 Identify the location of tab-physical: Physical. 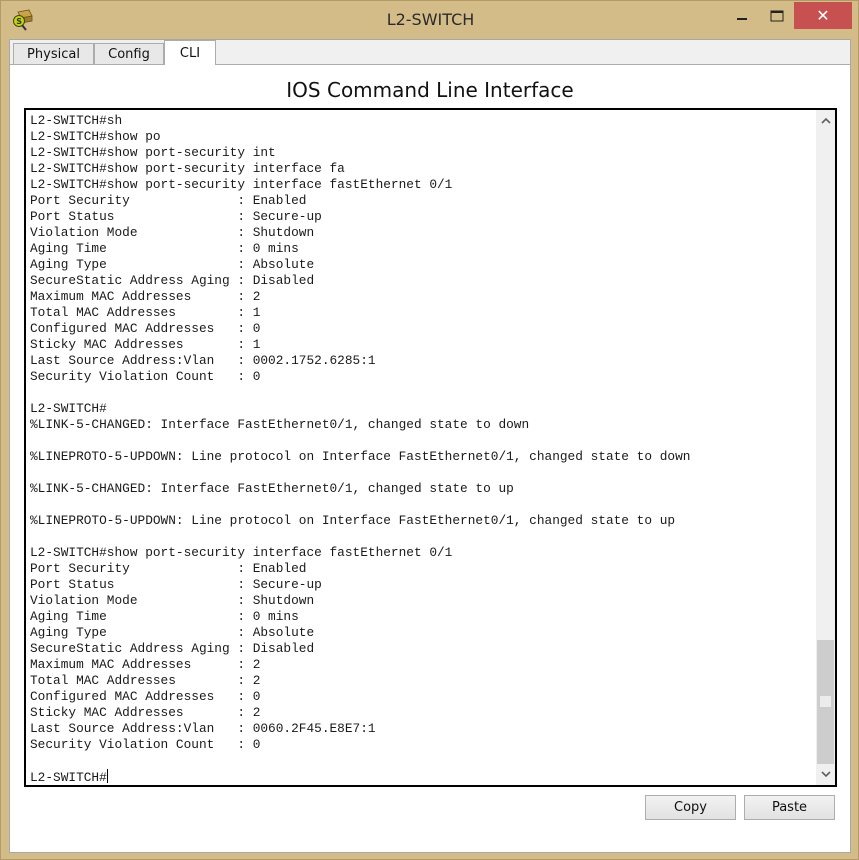
(53, 53).